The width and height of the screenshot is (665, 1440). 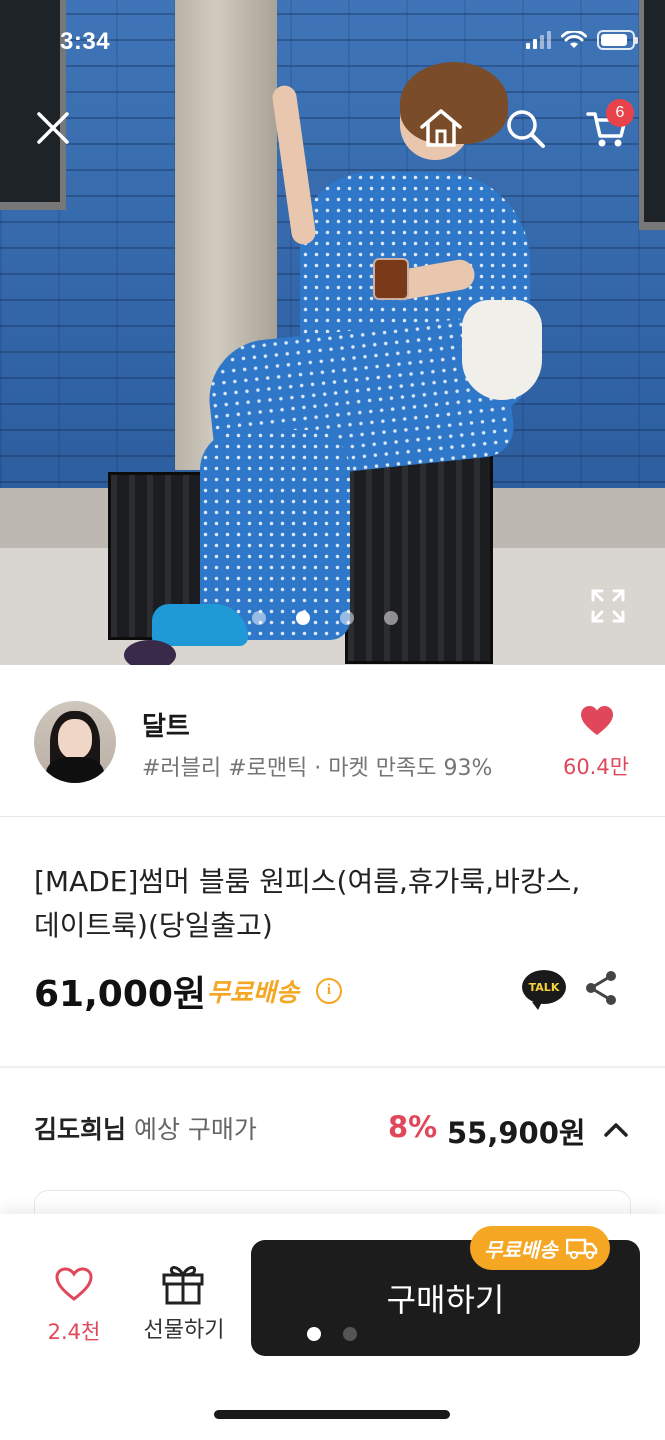 What do you see at coordinates (145, 1129) in the screenshot?
I see `member-price-label: 김도희님 예상 구매가` at bounding box center [145, 1129].